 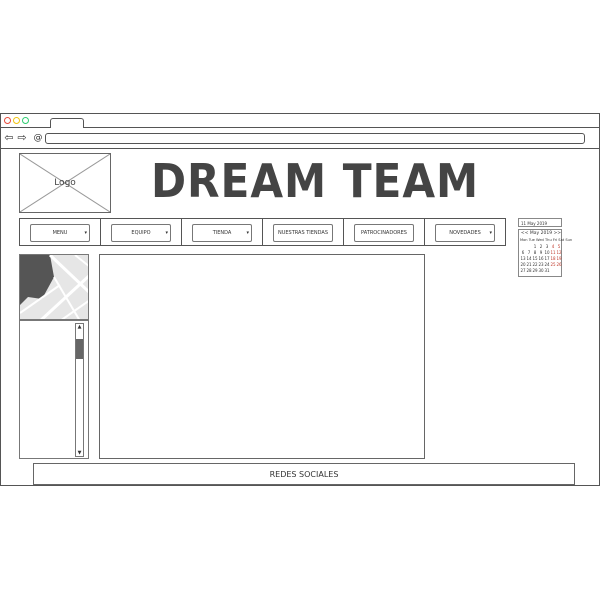 What do you see at coordinates (559, 246) in the screenshot?
I see `calendar-day: 5` at bounding box center [559, 246].